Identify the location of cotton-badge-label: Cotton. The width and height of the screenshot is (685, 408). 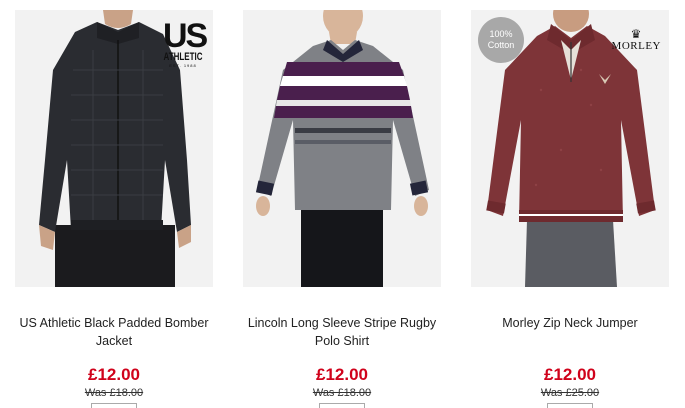
(501, 45).